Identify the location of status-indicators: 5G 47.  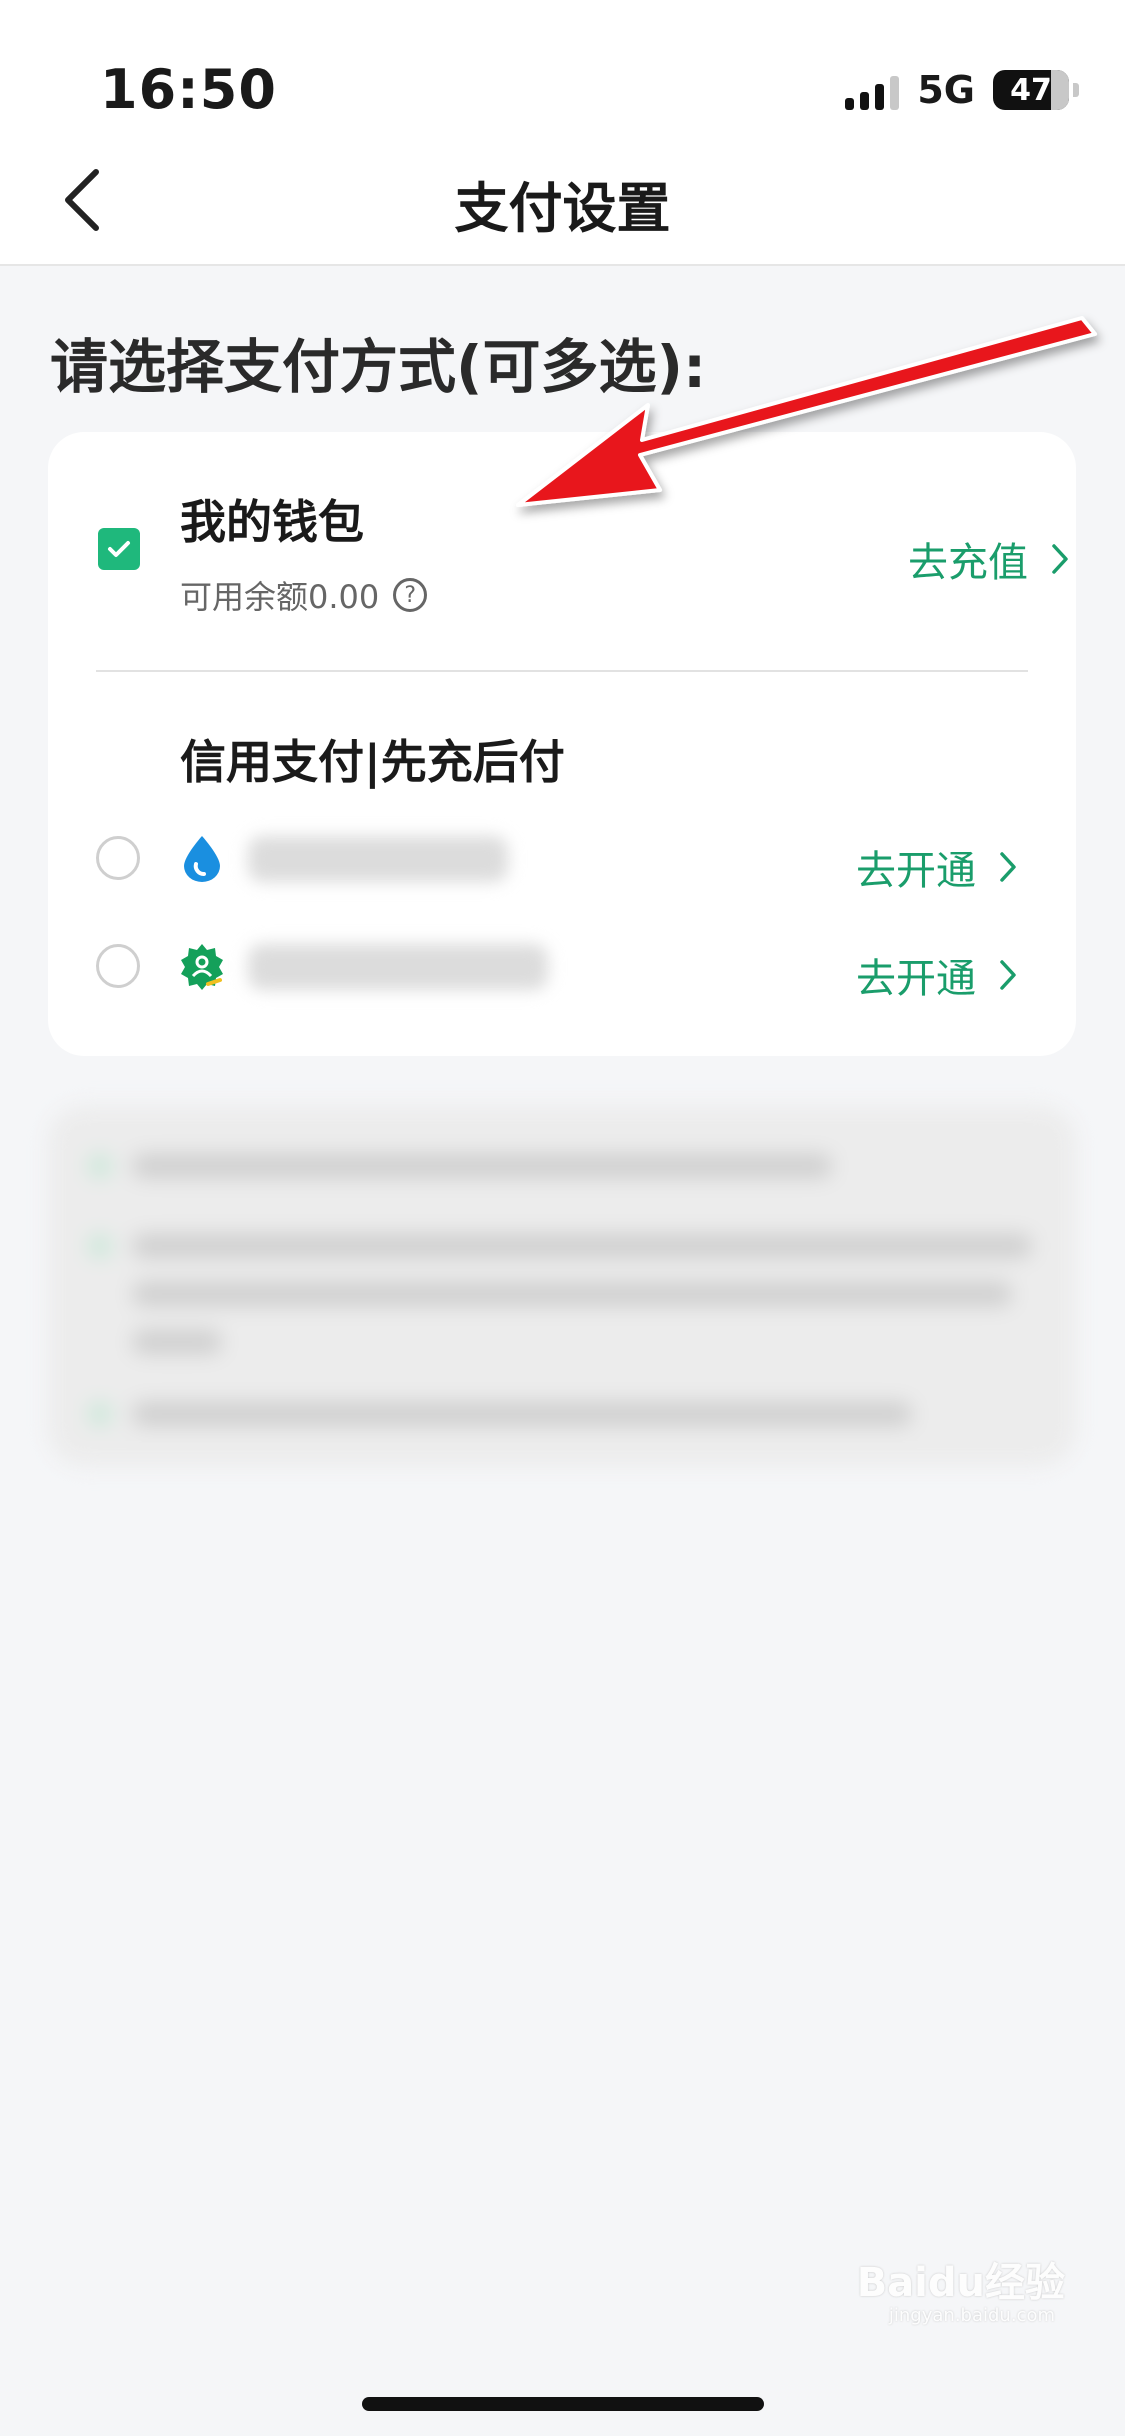
(962, 90).